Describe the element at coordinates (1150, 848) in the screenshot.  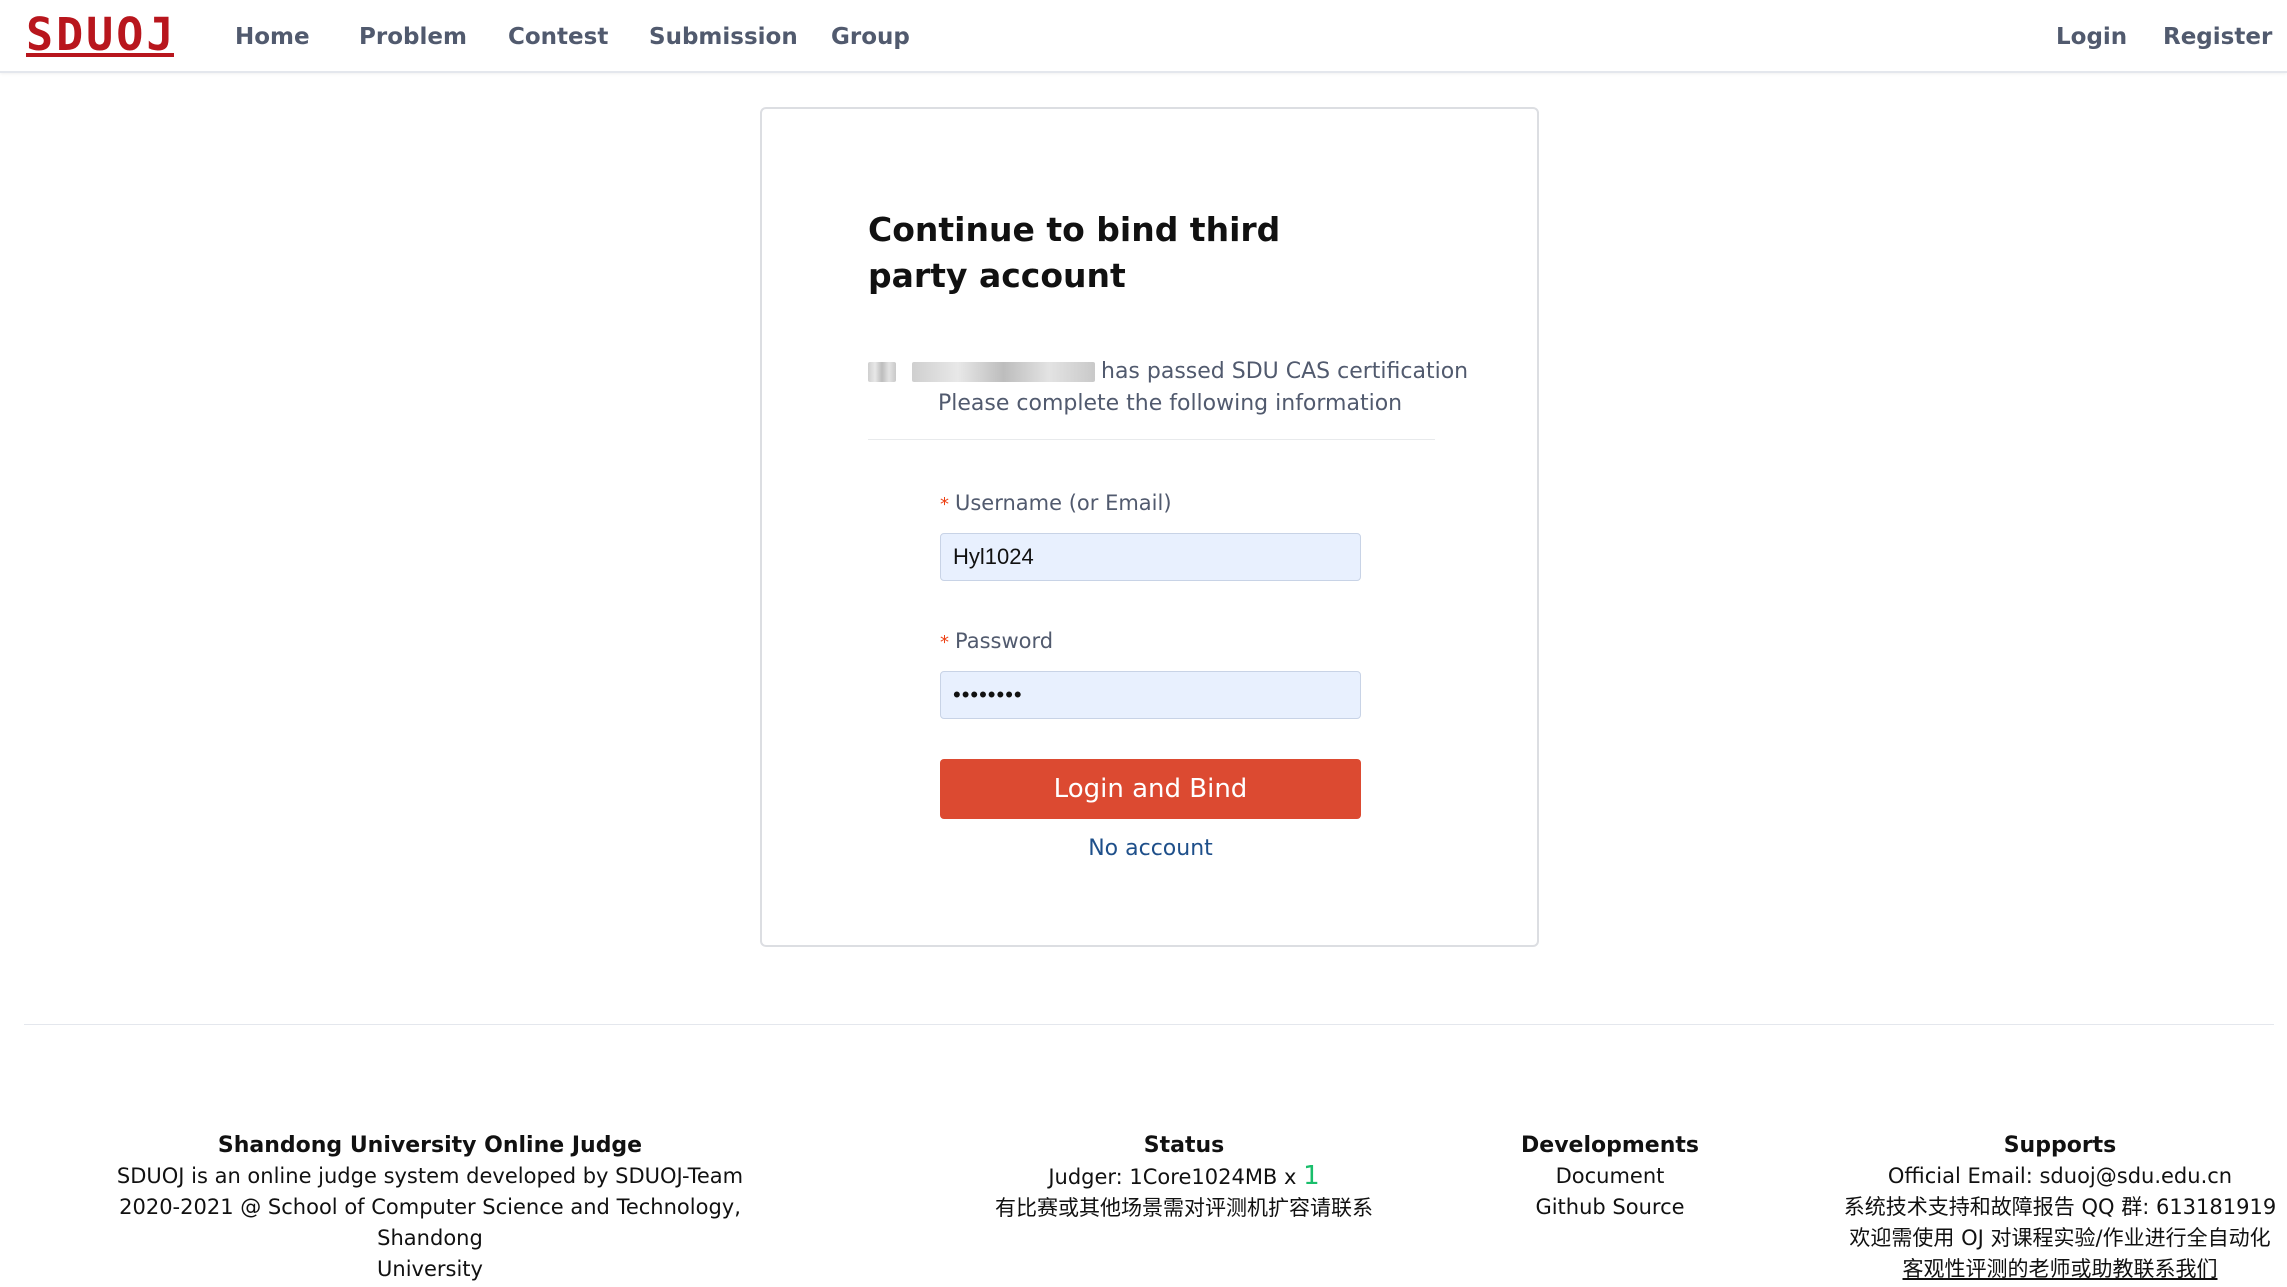
I see `no-account-link: No account` at that location.